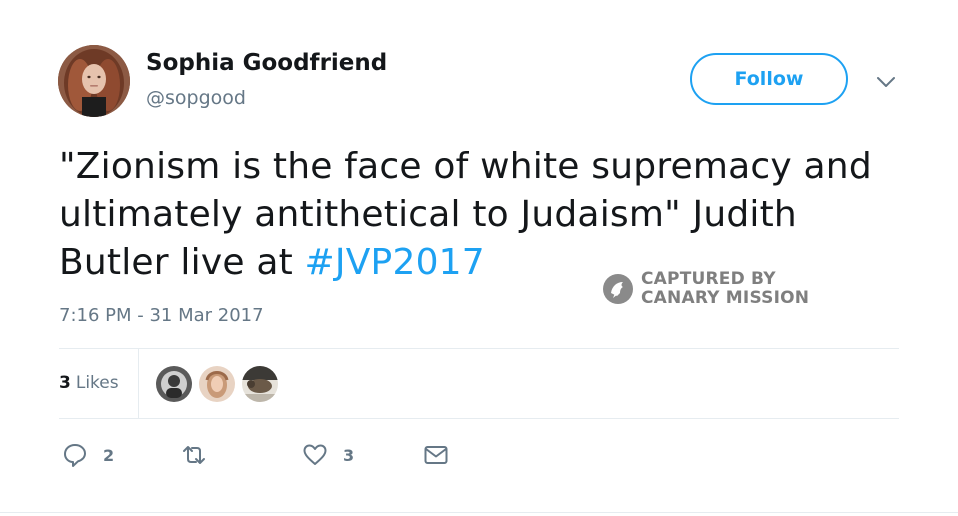  Describe the element at coordinates (349, 455) in the screenshot. I see `like-count: 3` at that location.